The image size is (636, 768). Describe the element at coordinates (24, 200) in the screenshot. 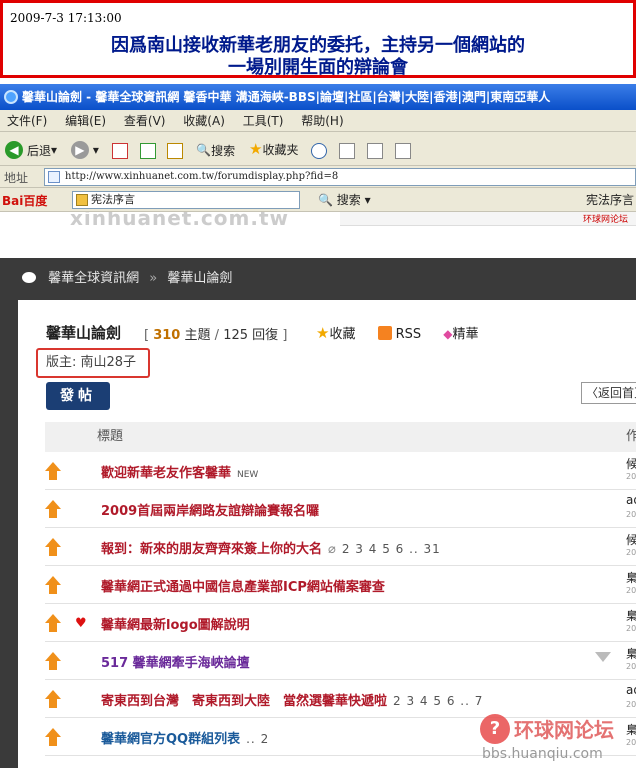

I see `baidu-logo: Bai百度` at that location.